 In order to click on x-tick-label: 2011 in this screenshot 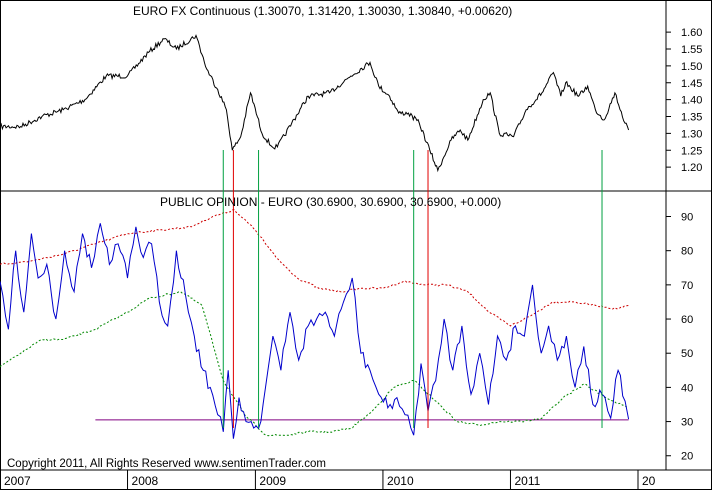, I will do `click(527, 481)`.